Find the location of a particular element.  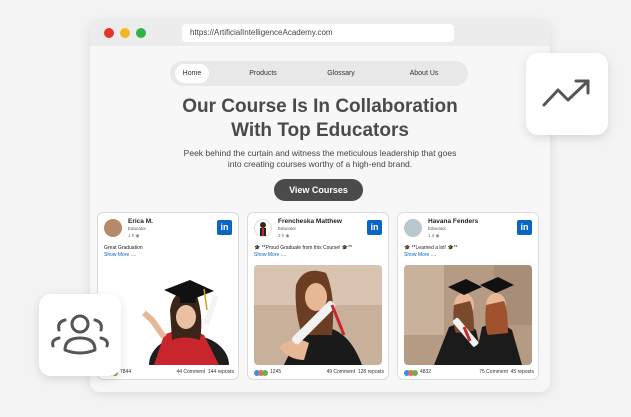

card-post-text: Great Graduation is located at coordinates (123, 248).